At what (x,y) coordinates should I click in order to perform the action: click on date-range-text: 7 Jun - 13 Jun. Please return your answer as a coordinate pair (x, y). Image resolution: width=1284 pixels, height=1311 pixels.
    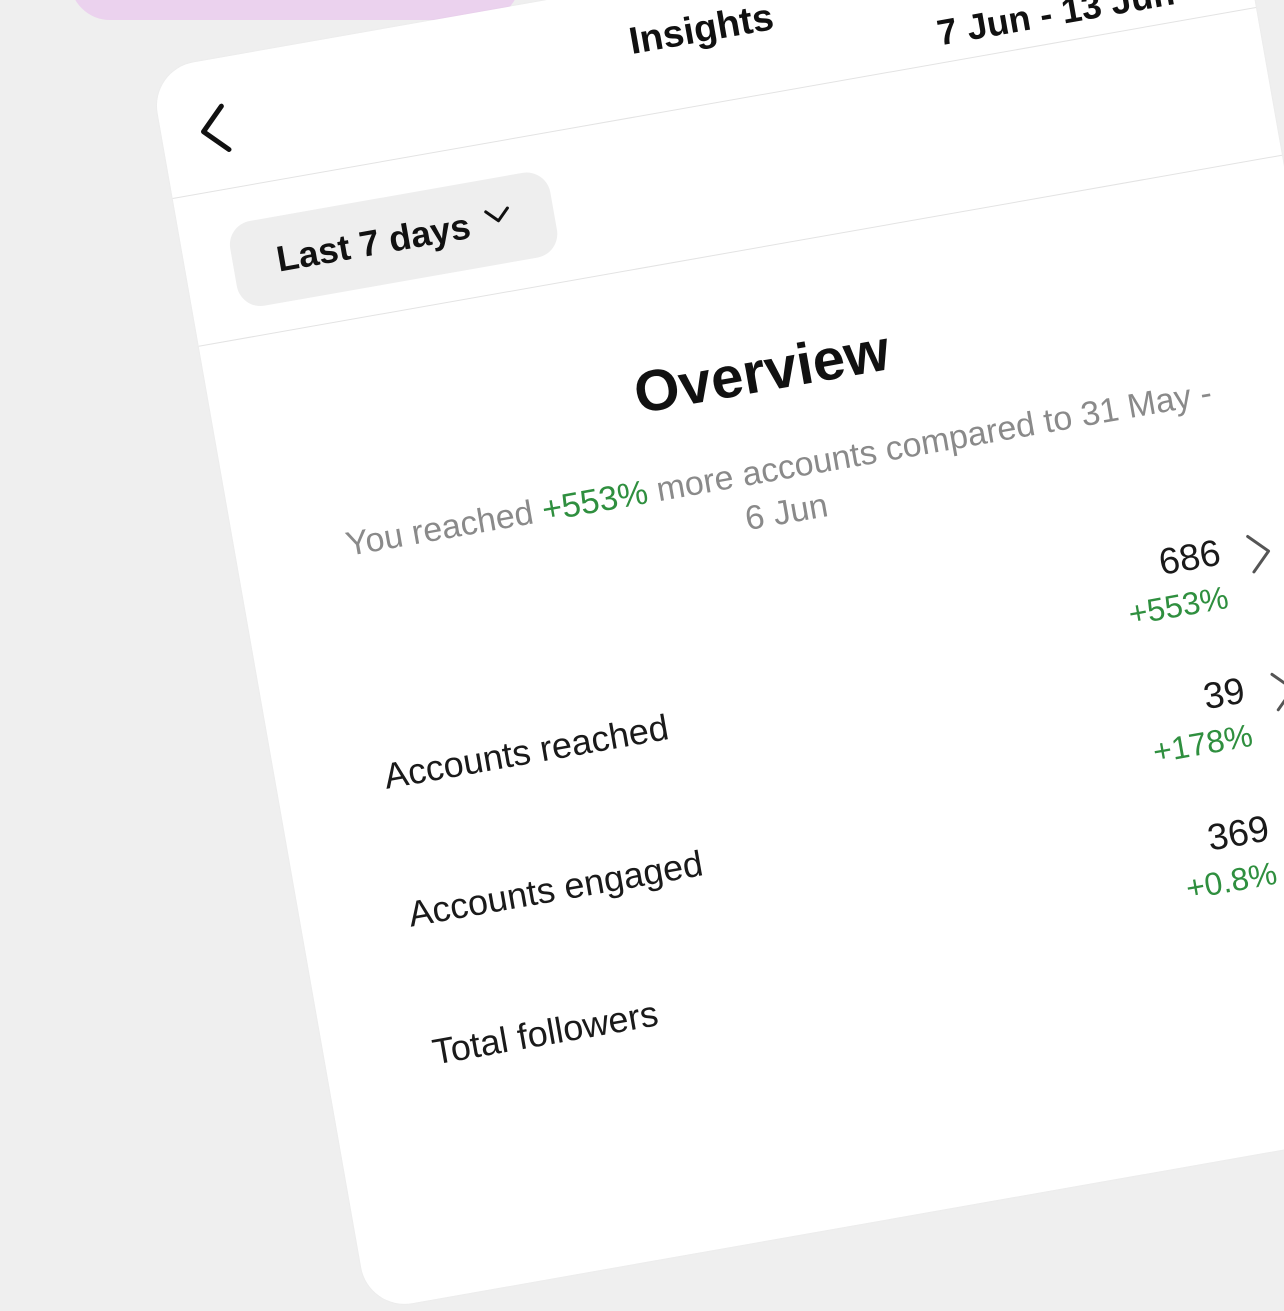
    Looking at the image, I should click on (1055, 27).